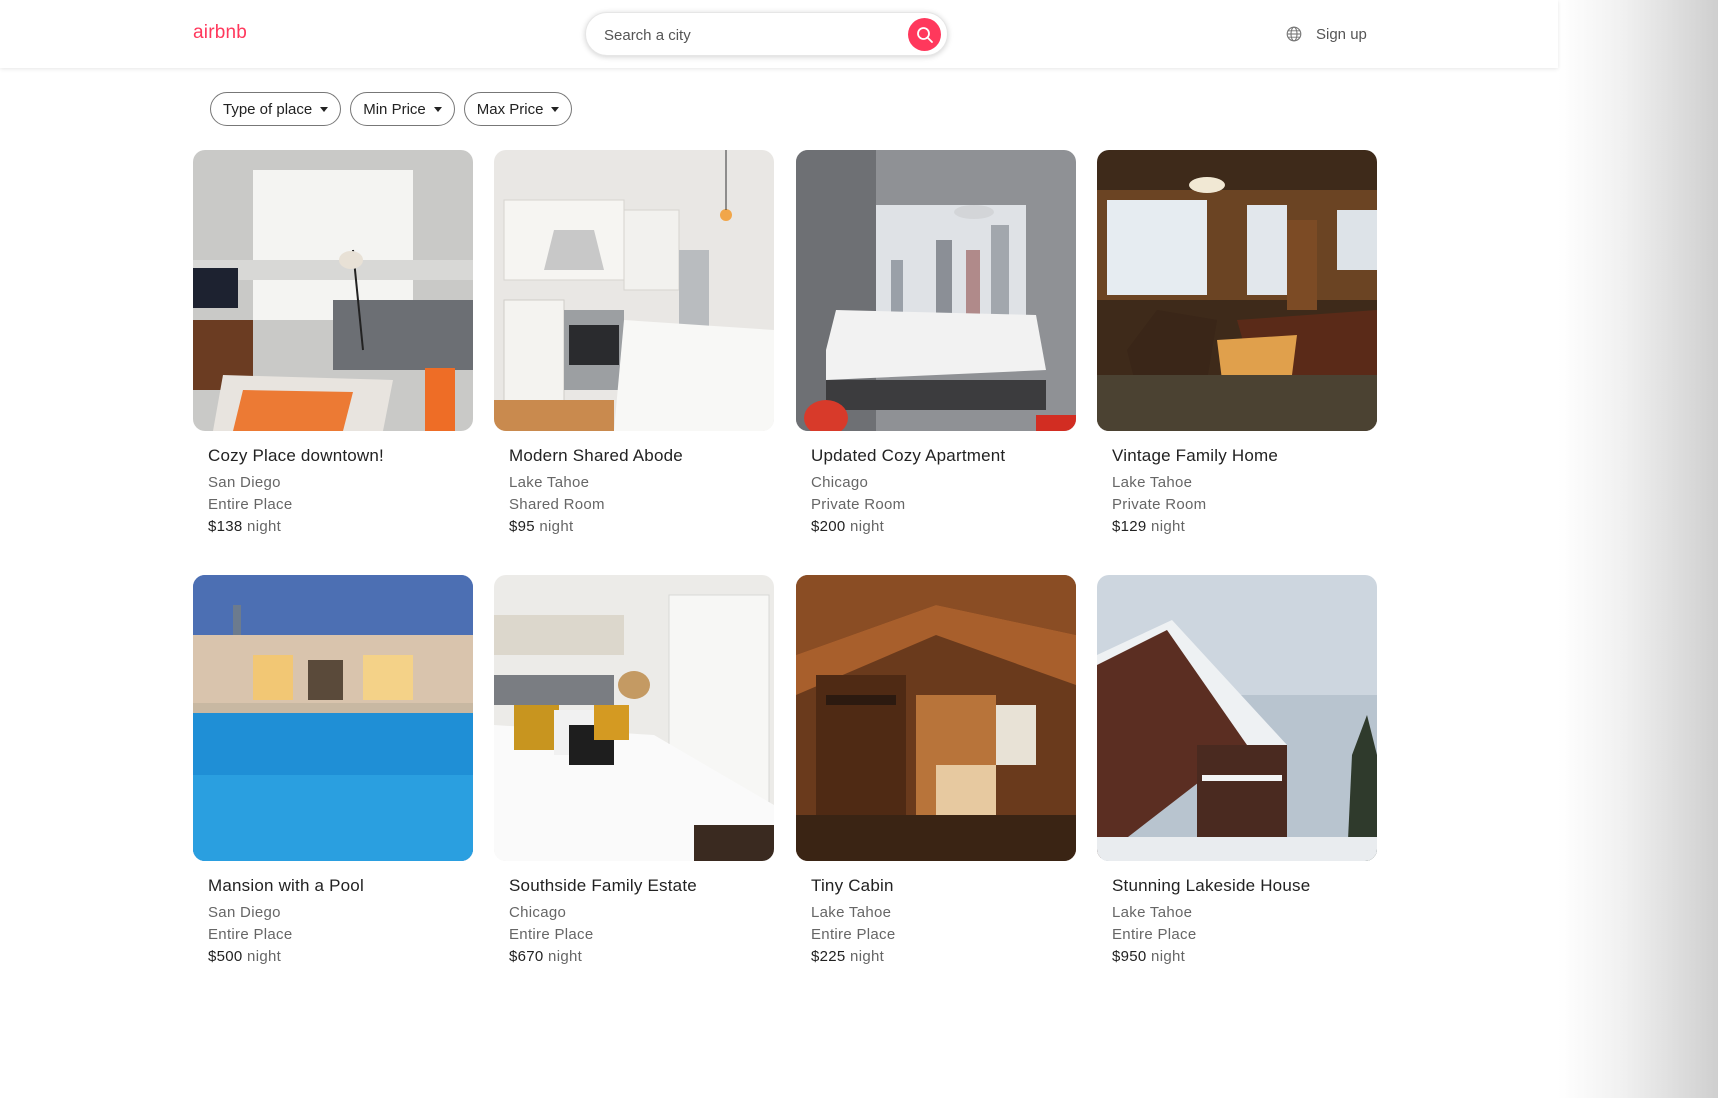  I want to click on listing-title: Updated Cozy Apartment, so click(943, 456).